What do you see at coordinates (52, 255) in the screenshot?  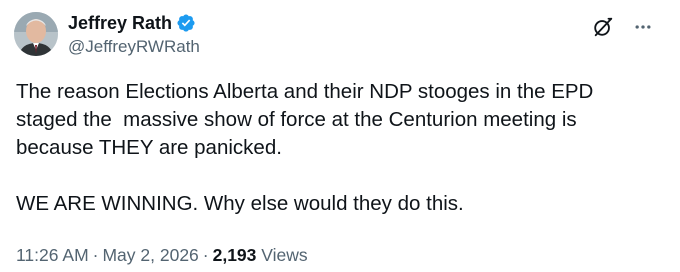 I see `tweet-time: 11:26 AM` at bounding box center [52, 255].